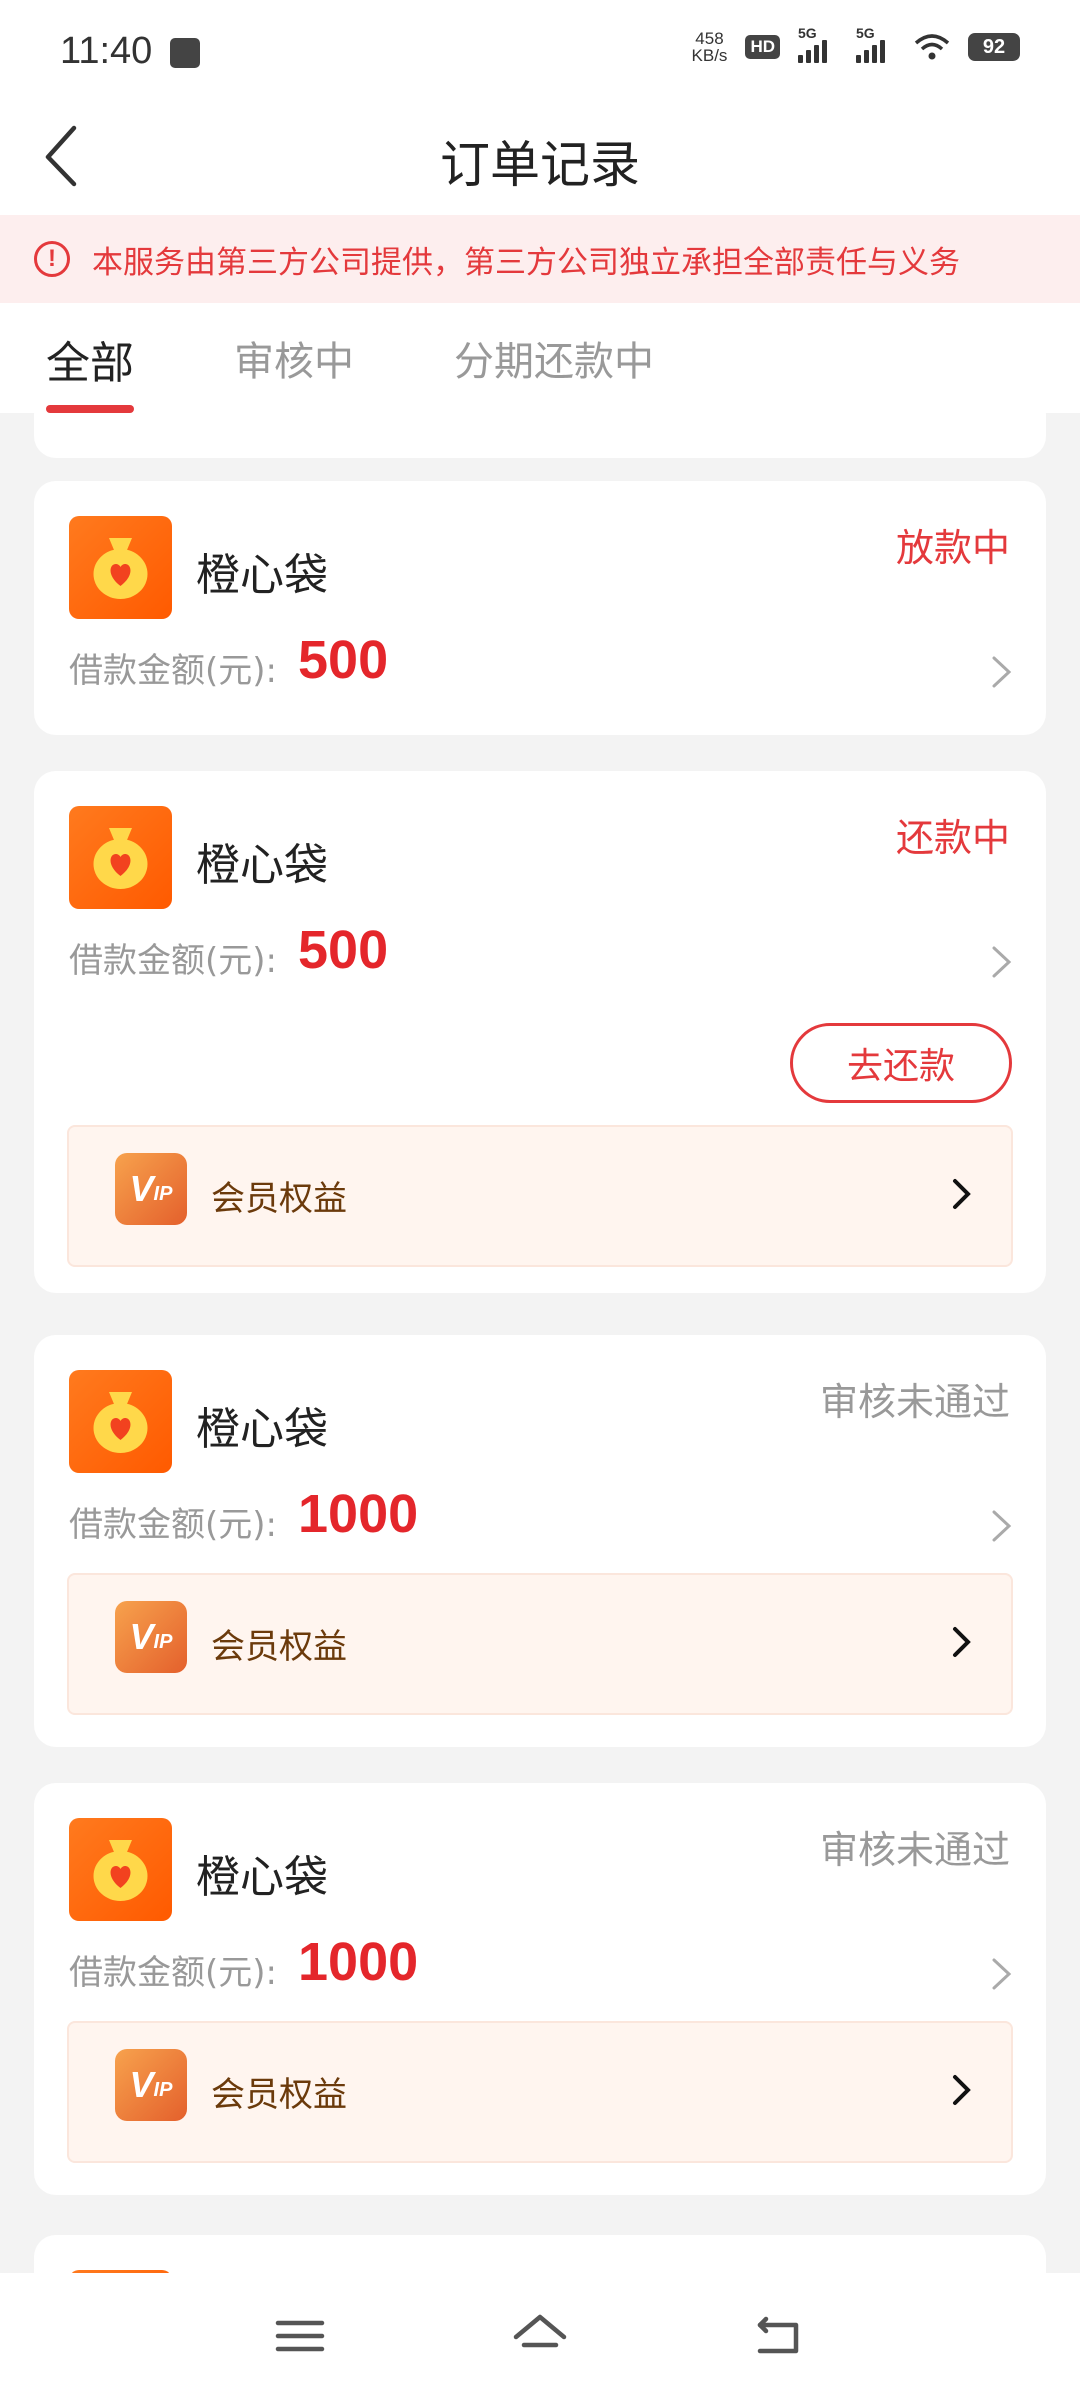  Describe the element at coordinates (106, 51) in the screenshot. I see `status-time: 11:40` at that location.